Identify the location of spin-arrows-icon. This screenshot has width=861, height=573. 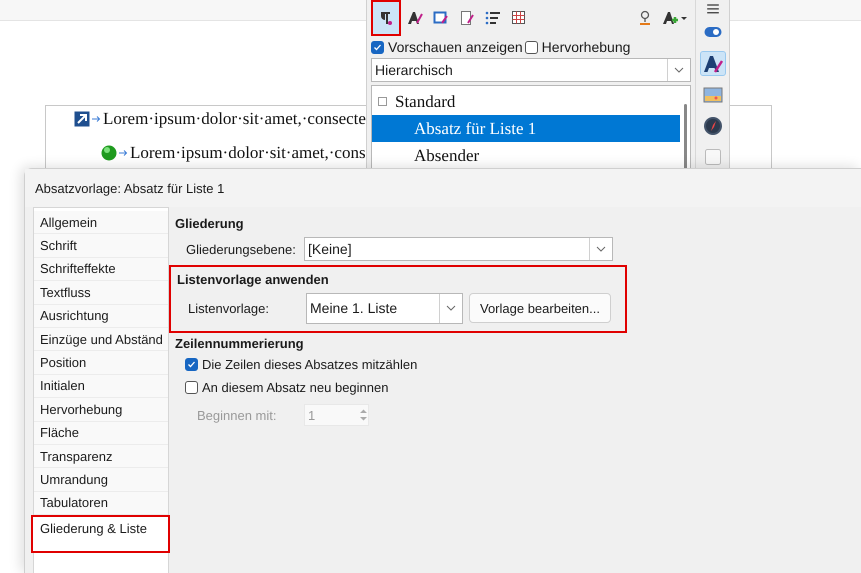
(363, 415).